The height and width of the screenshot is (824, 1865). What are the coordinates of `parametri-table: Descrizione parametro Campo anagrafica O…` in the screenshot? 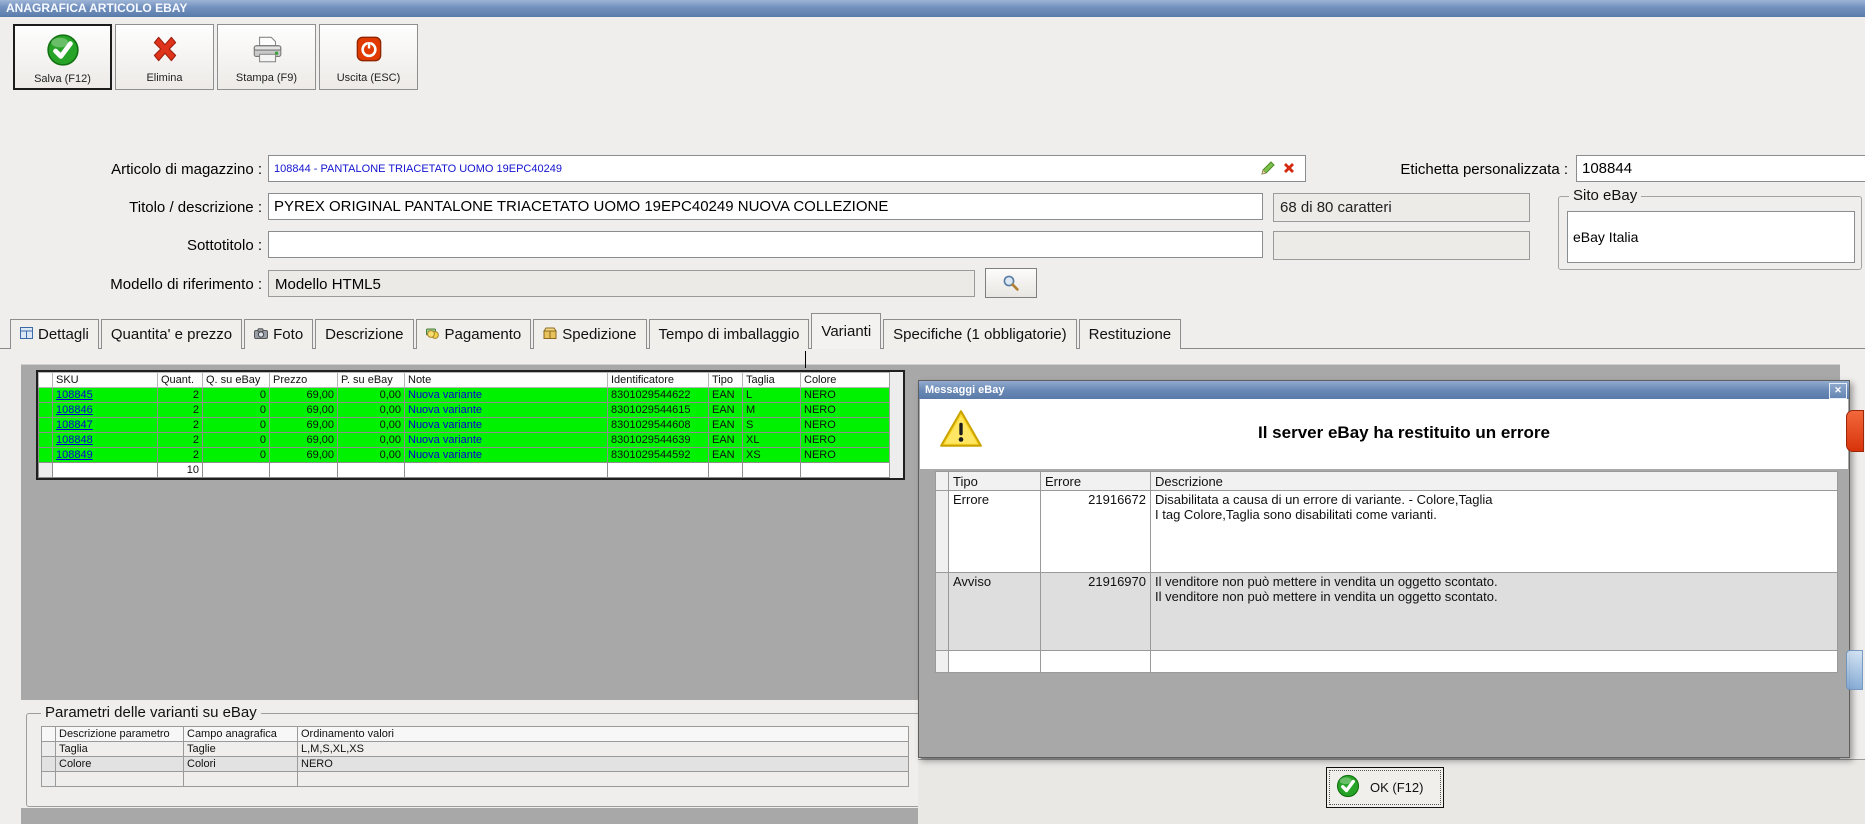 It's located at (475, 756).